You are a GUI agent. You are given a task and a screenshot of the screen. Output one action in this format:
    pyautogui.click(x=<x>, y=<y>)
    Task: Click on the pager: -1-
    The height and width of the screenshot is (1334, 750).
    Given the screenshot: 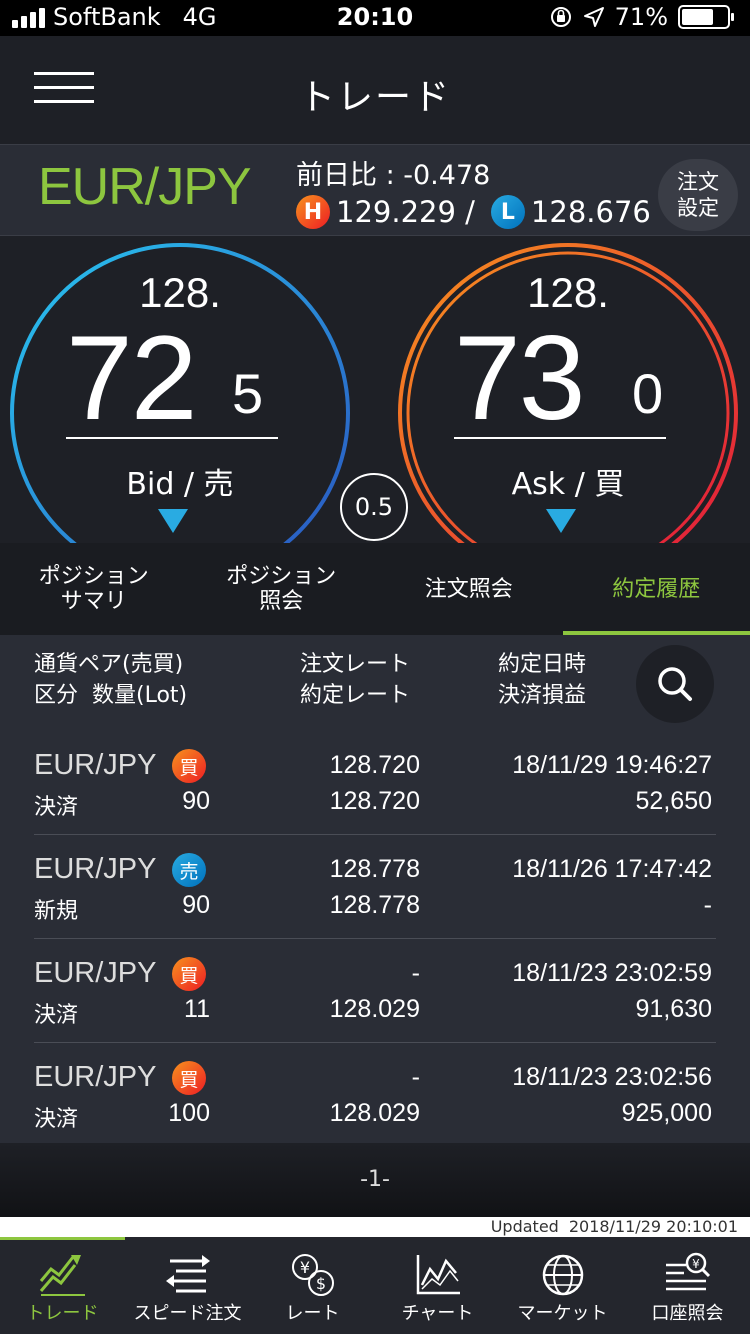 What is the action you would take?
    pyautogui.click(x=375, y=1180)
    